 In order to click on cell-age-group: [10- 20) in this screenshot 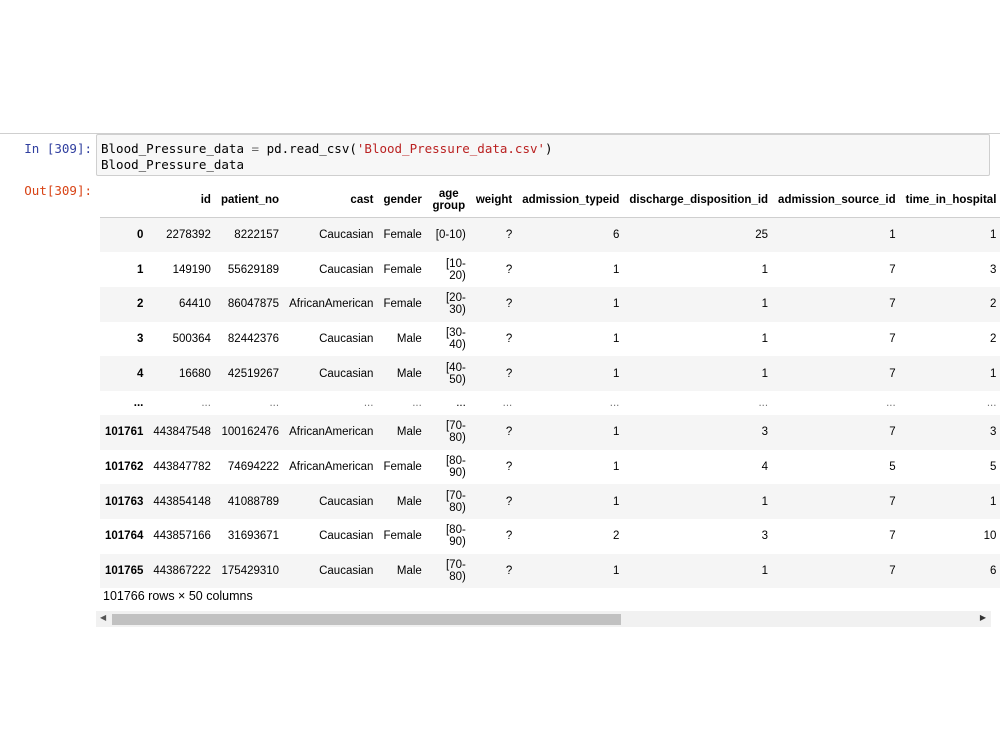, I will do `click(449, 269)`.